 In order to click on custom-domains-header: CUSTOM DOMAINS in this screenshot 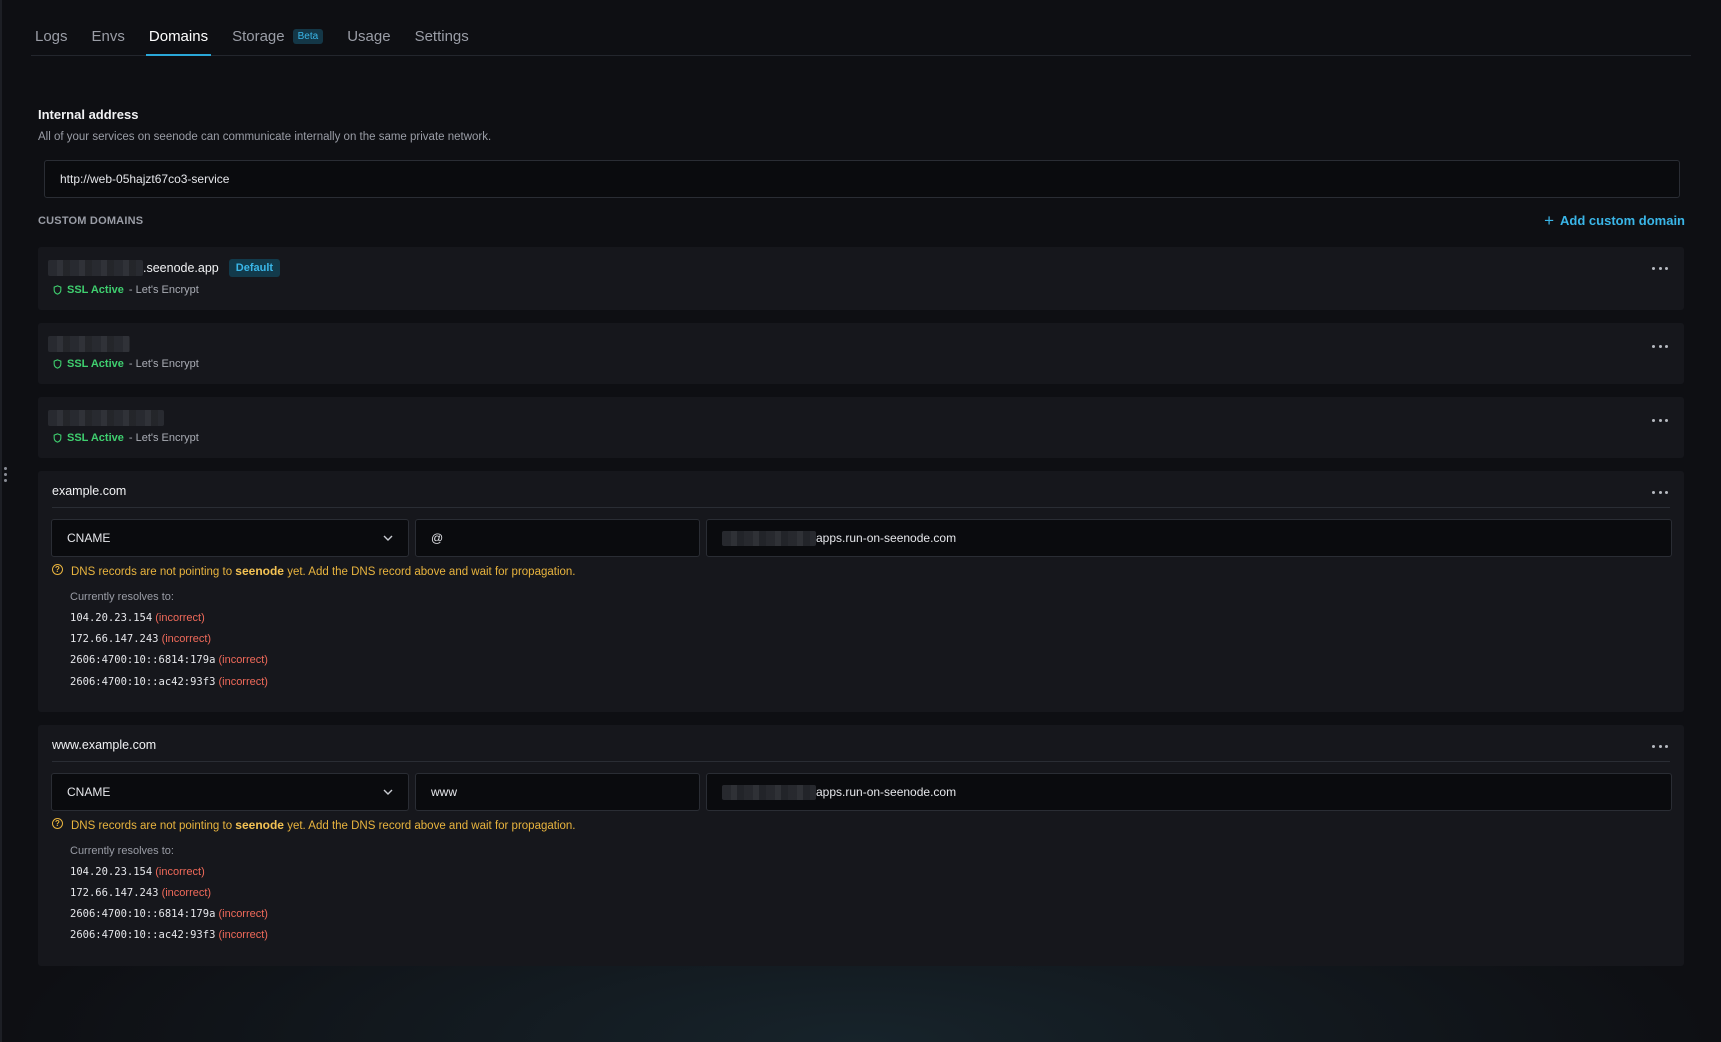, I will do `click(91, 221)`.